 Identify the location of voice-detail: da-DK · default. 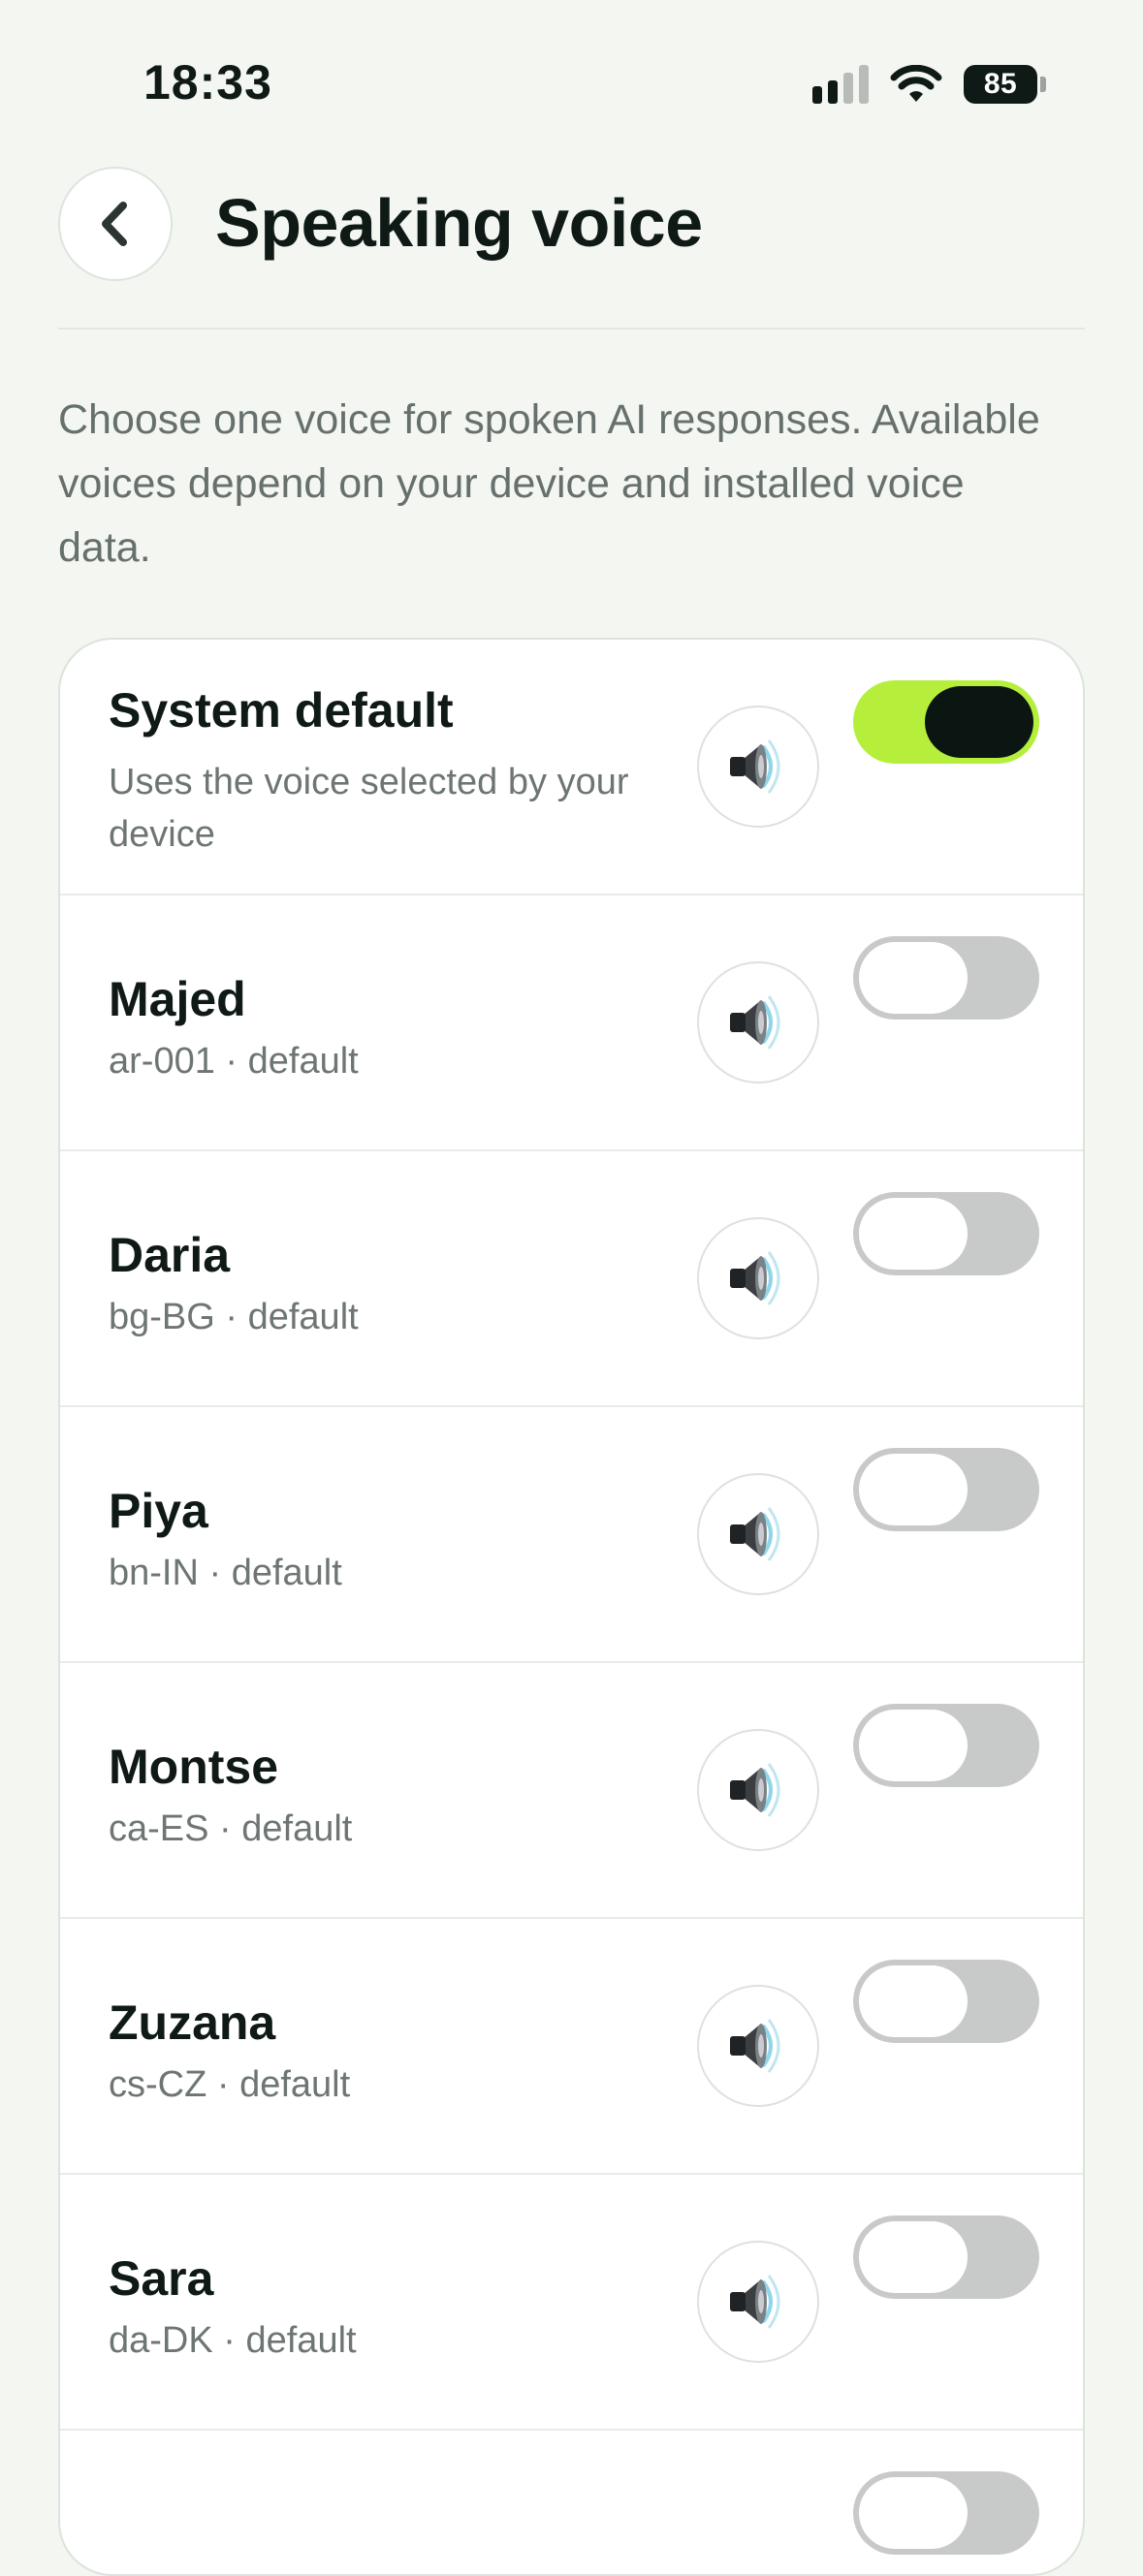
(233, 2340).